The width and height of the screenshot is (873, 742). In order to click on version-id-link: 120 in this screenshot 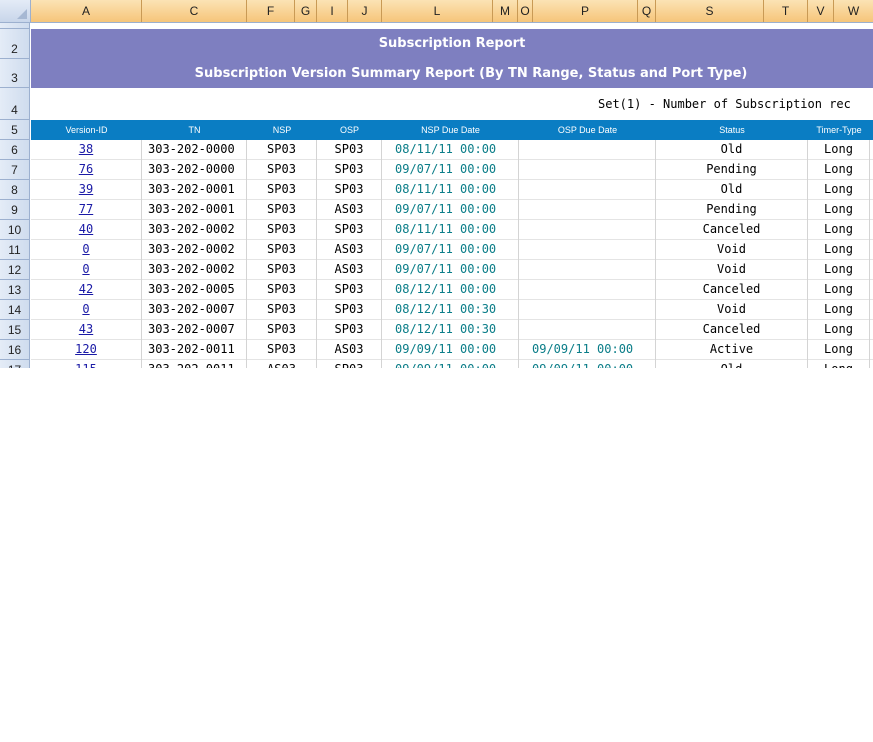, I will do `click(86, 350)`.